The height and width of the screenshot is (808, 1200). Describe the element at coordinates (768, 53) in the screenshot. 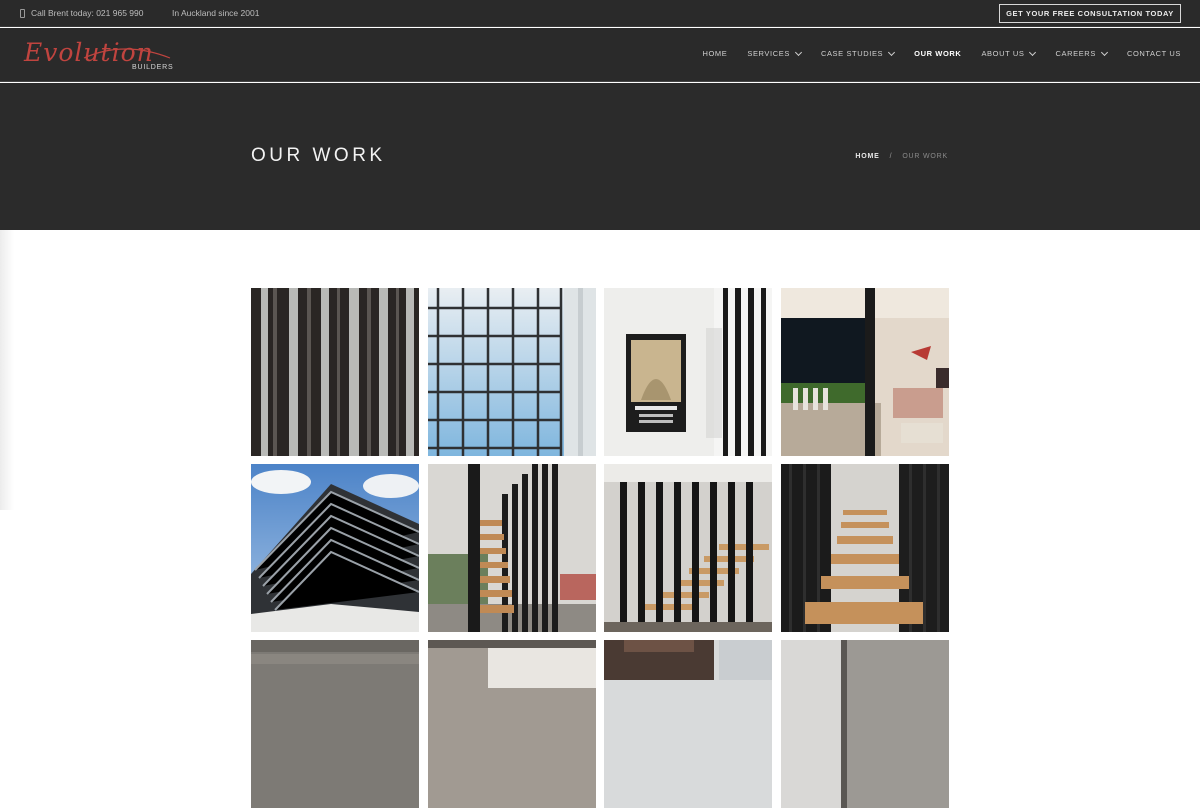

I see `nav-services-label: SERVICES` at that location.